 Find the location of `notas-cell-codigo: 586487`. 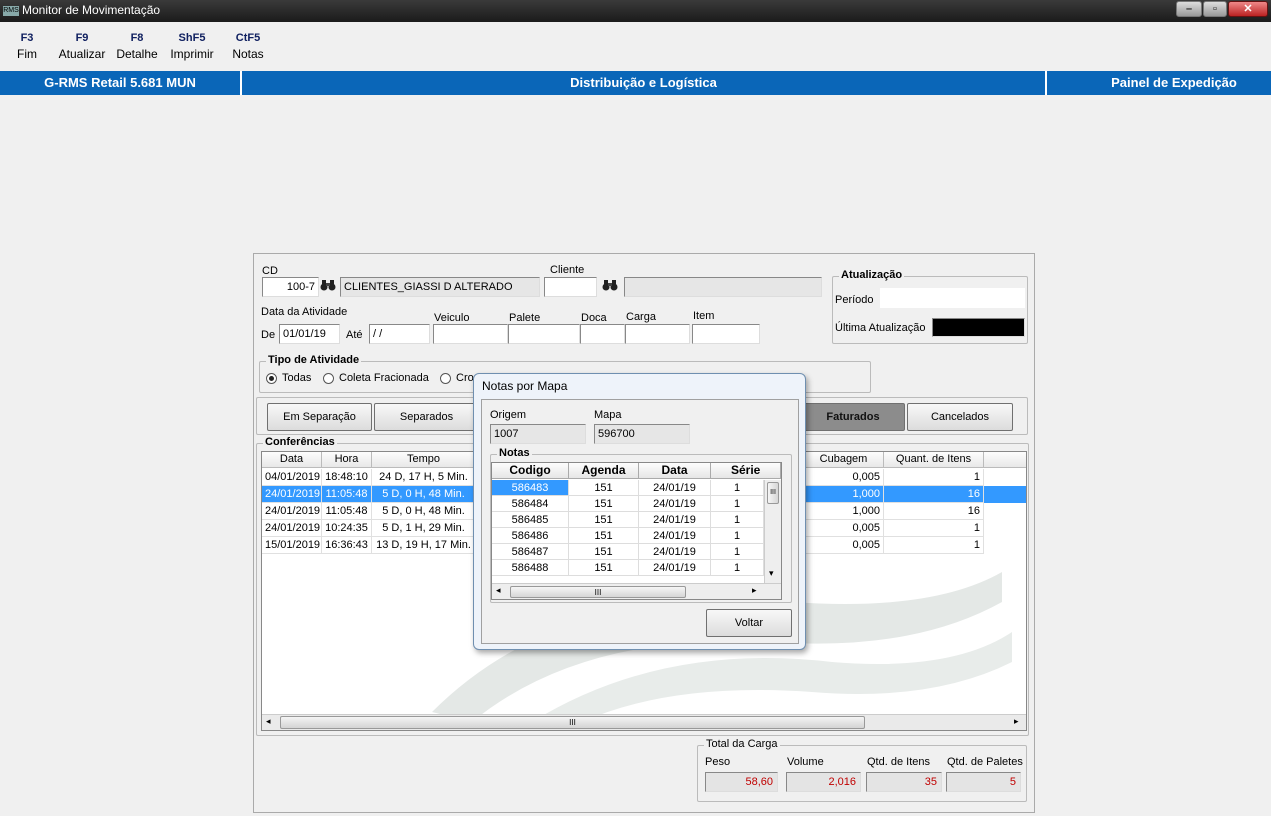

notas-cell-codigo: 586487 is located at coordinates (530, 552).